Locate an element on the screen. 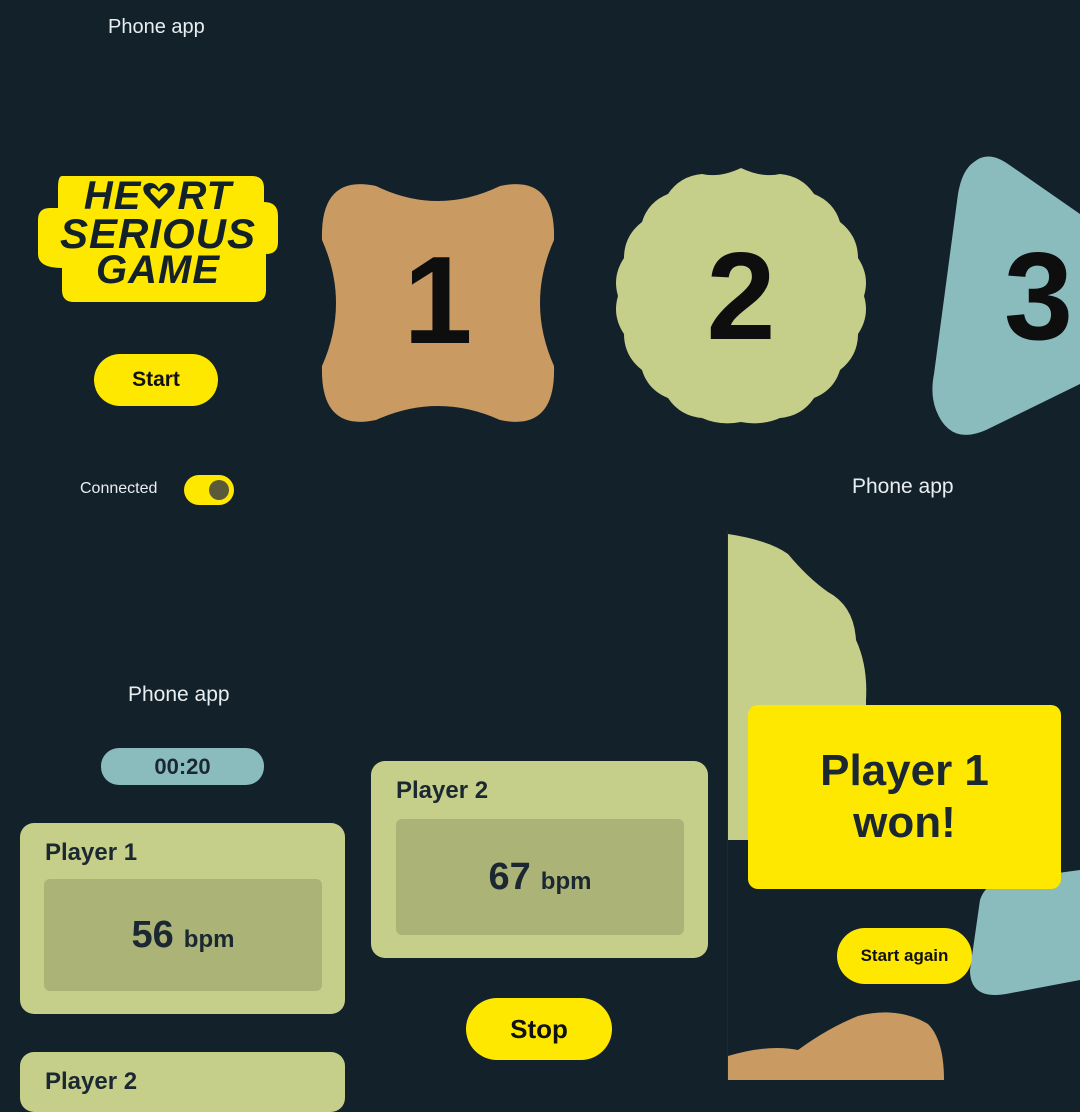 The height and width of the screenshot is (1112, 1080). result-bg-shape-orange is located at coordinates (838, 1045).